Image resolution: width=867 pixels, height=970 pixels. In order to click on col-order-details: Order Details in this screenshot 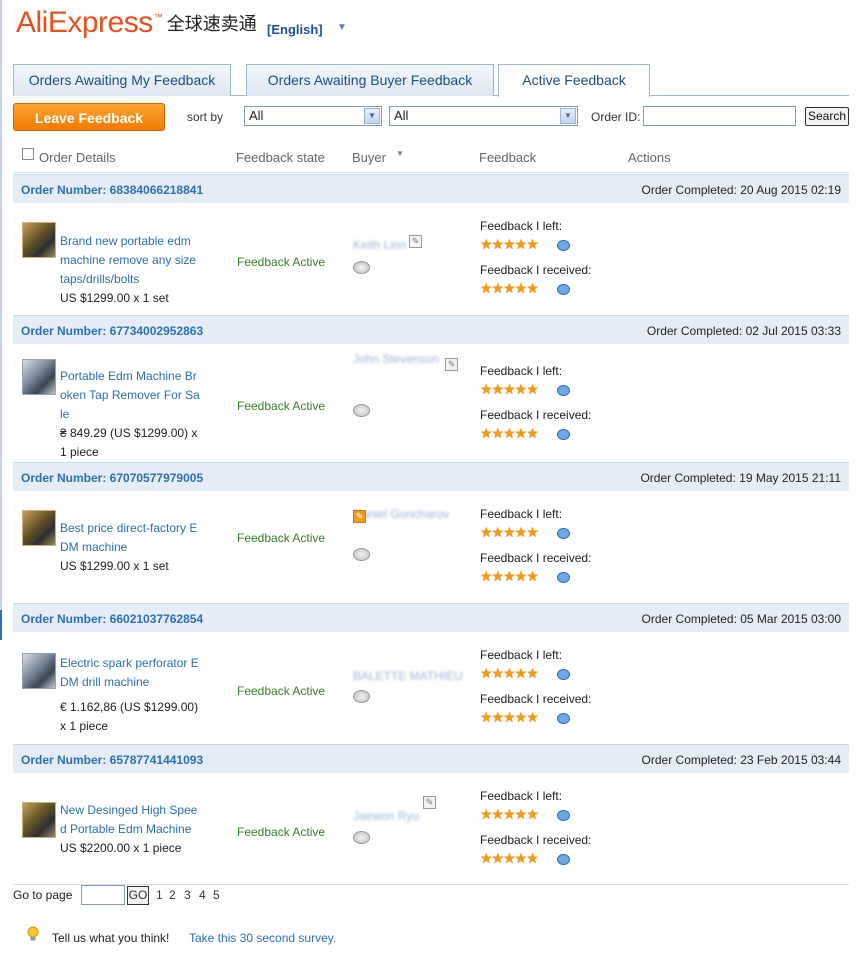, I will do `click(77, 157)`.